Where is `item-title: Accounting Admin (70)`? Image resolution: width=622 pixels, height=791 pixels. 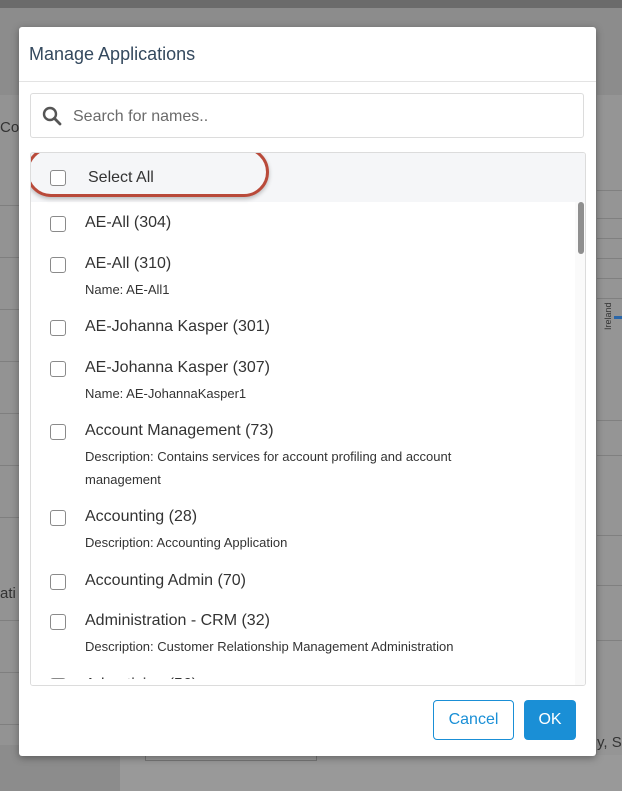
item-title: Accounting Admin (70) is located at coordinates (165, 580).